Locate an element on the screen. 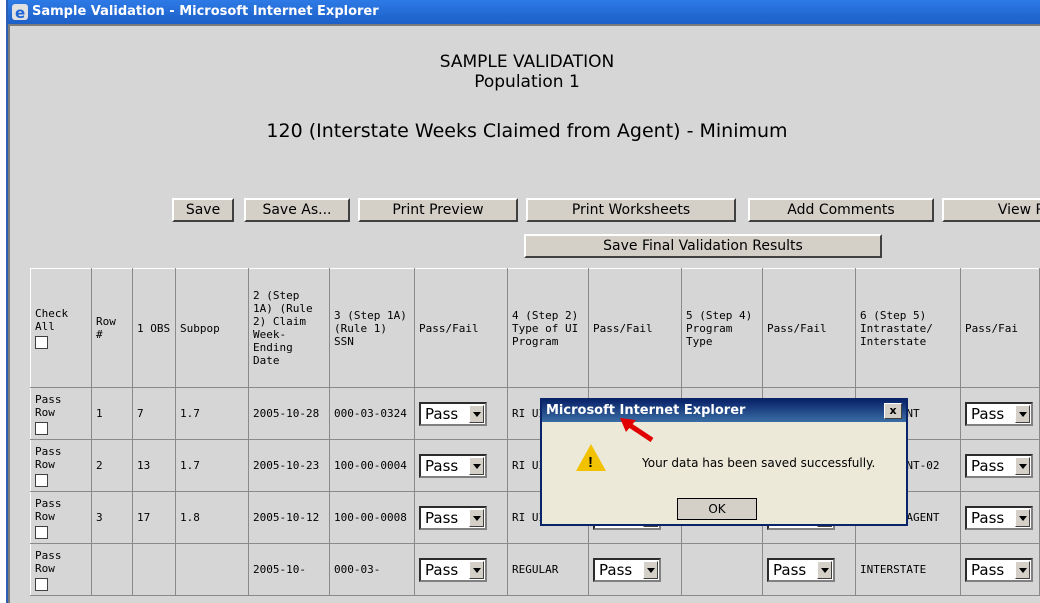 The width and height of the screenshot is (1040, 603). page-title: SAMPLE VALIDATION is located at coordinates (527, 62).